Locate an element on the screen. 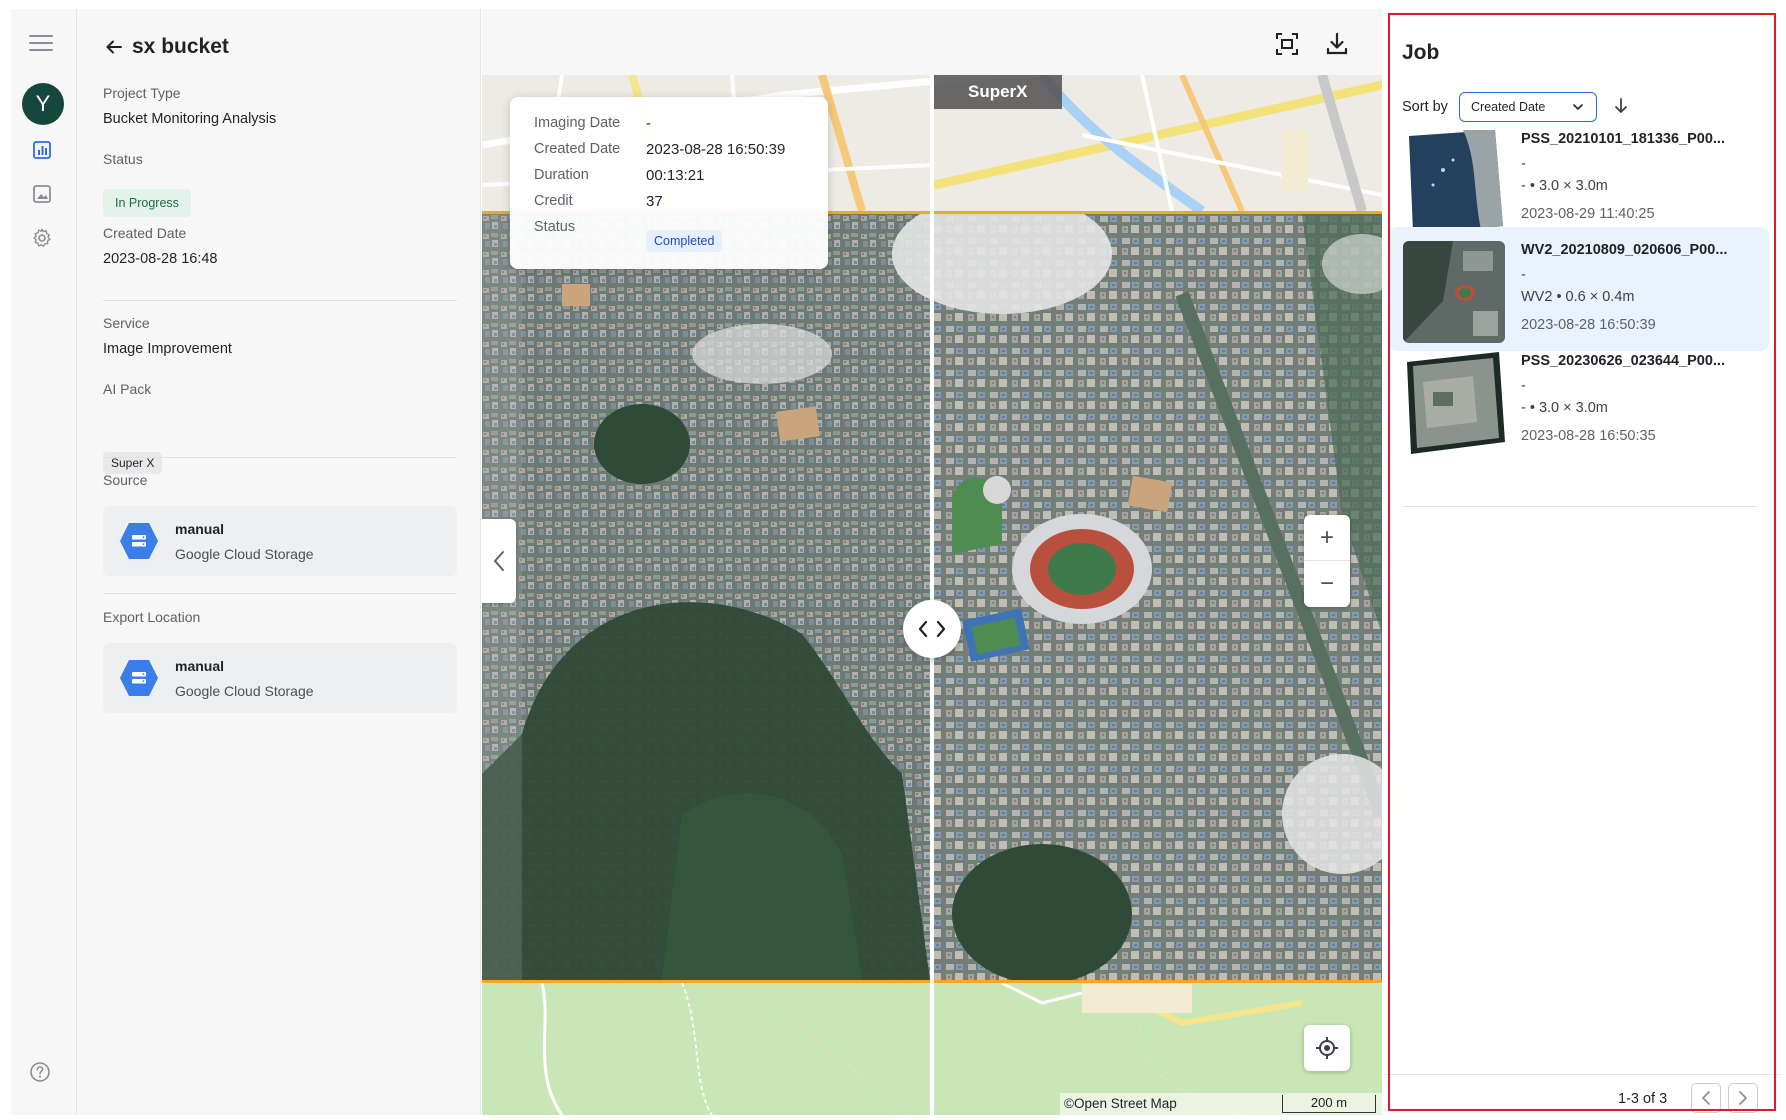  zoom-control: + − is located at coordinates (1327, 561).